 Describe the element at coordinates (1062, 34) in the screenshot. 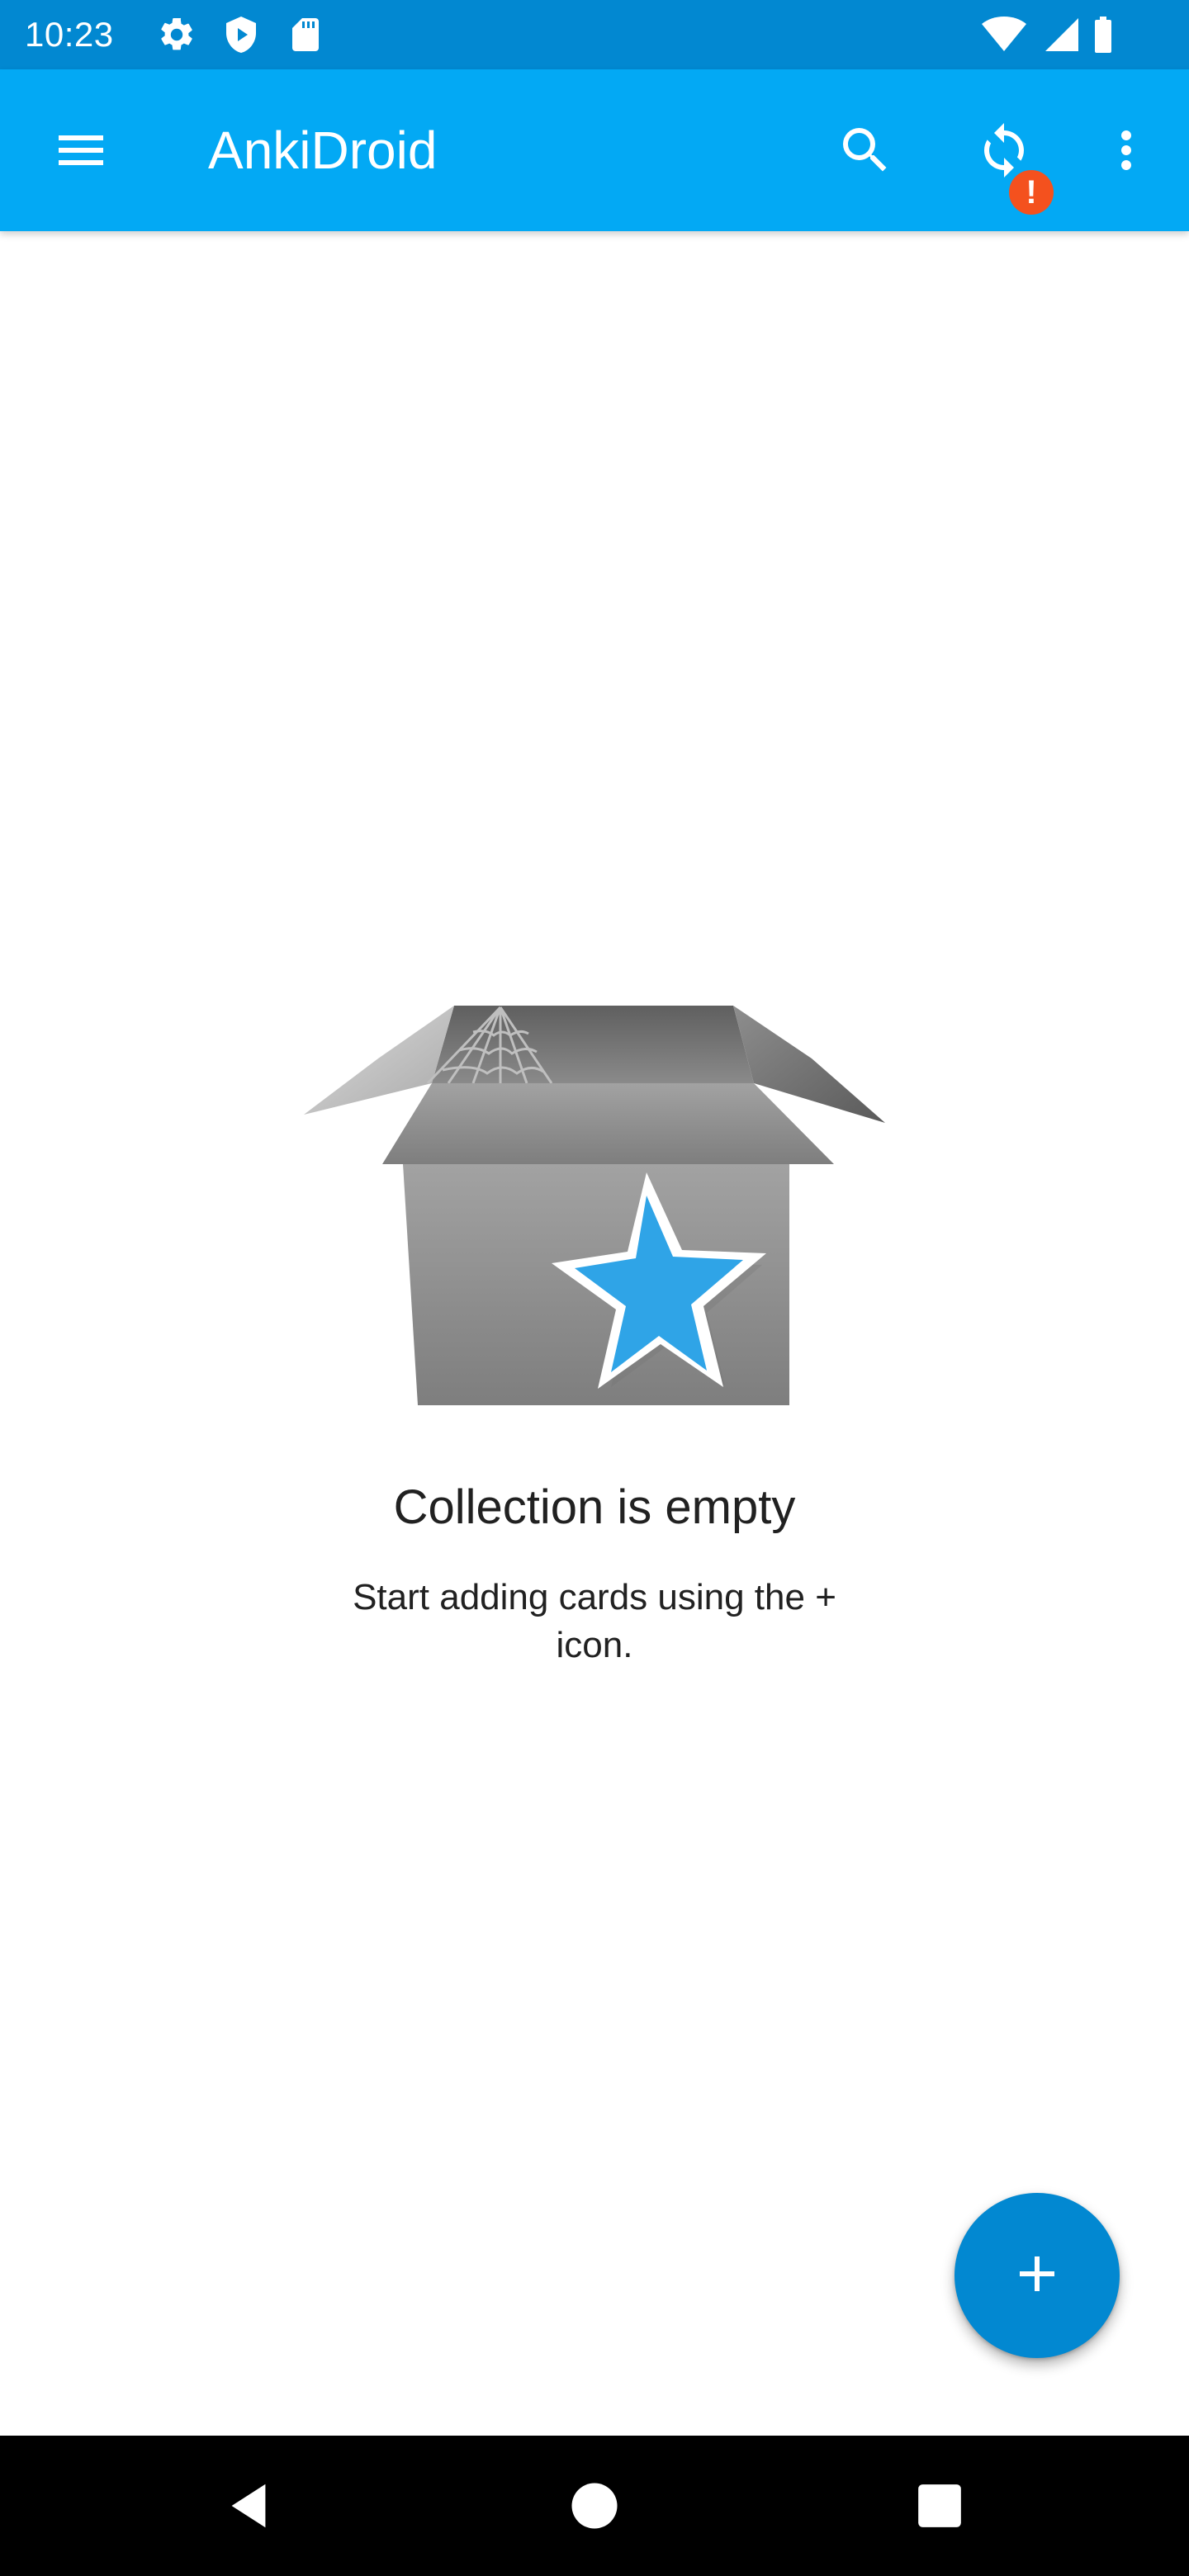

I see `signal-icon` at that location.